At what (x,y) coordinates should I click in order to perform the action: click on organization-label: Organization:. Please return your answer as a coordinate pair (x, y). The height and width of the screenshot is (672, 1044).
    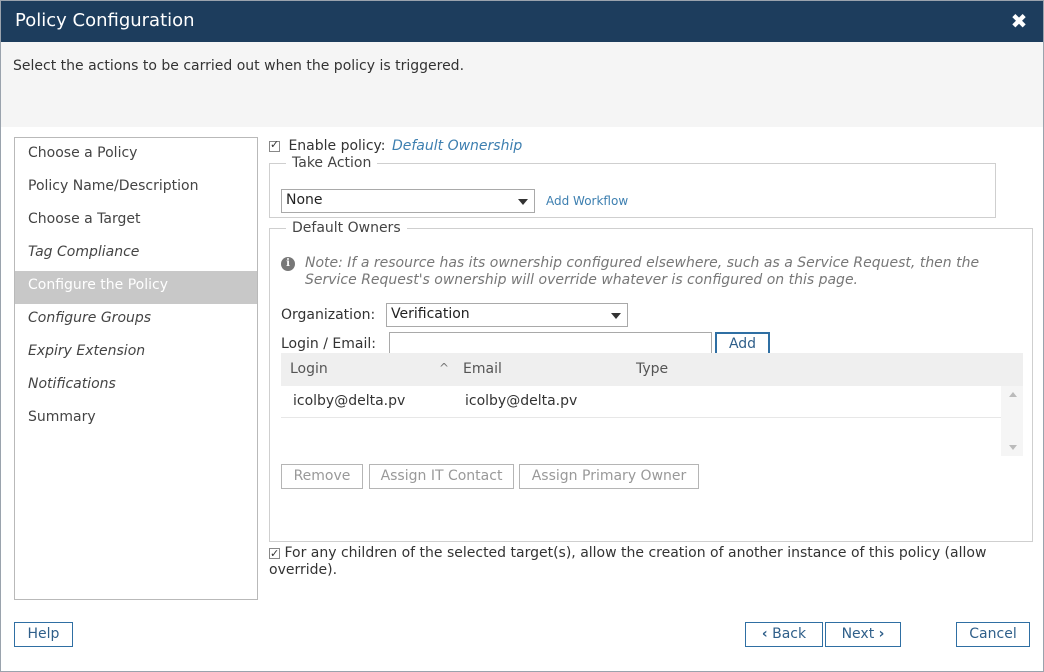
    Looking at the image, I should click on (328, 315).